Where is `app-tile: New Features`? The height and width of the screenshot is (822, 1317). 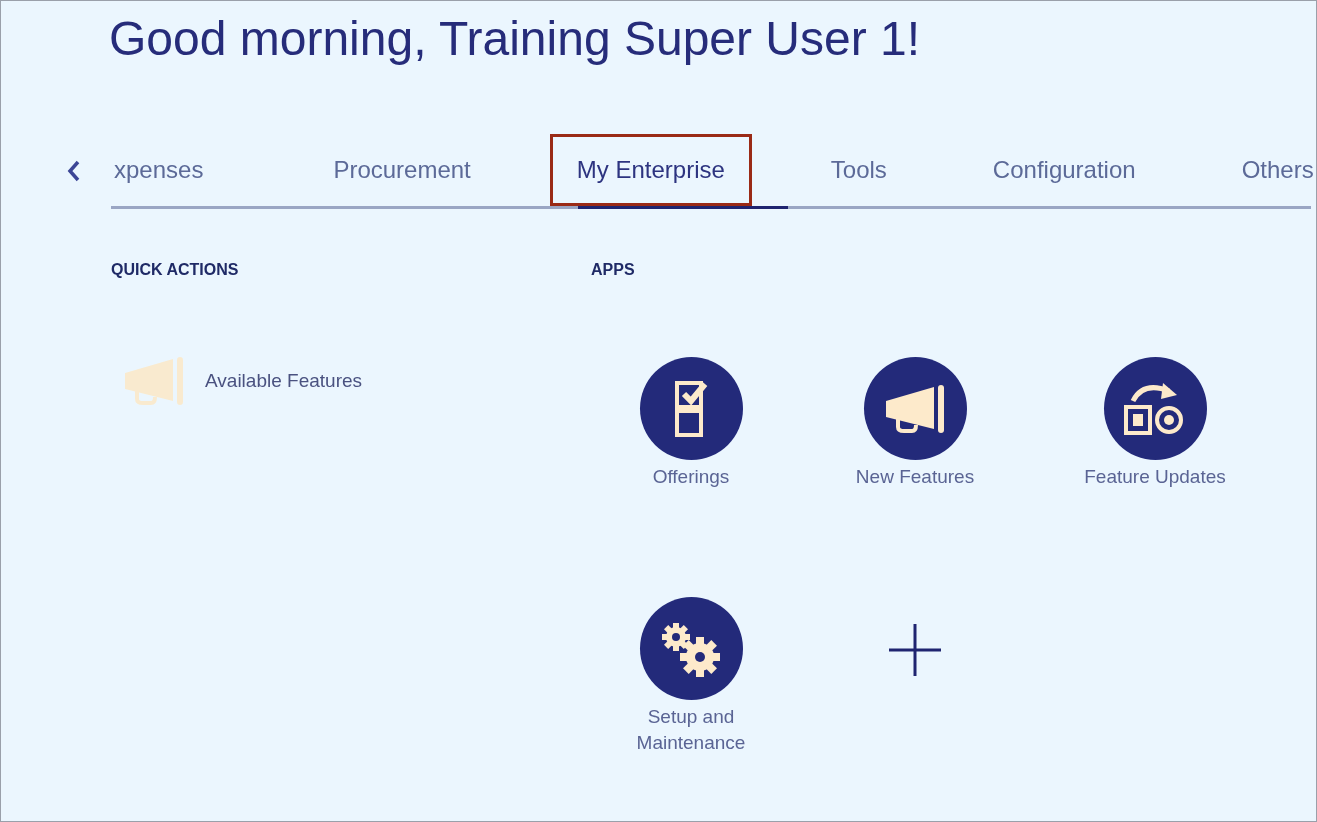 app-tile: New Features is located at coordinates (915, 447).